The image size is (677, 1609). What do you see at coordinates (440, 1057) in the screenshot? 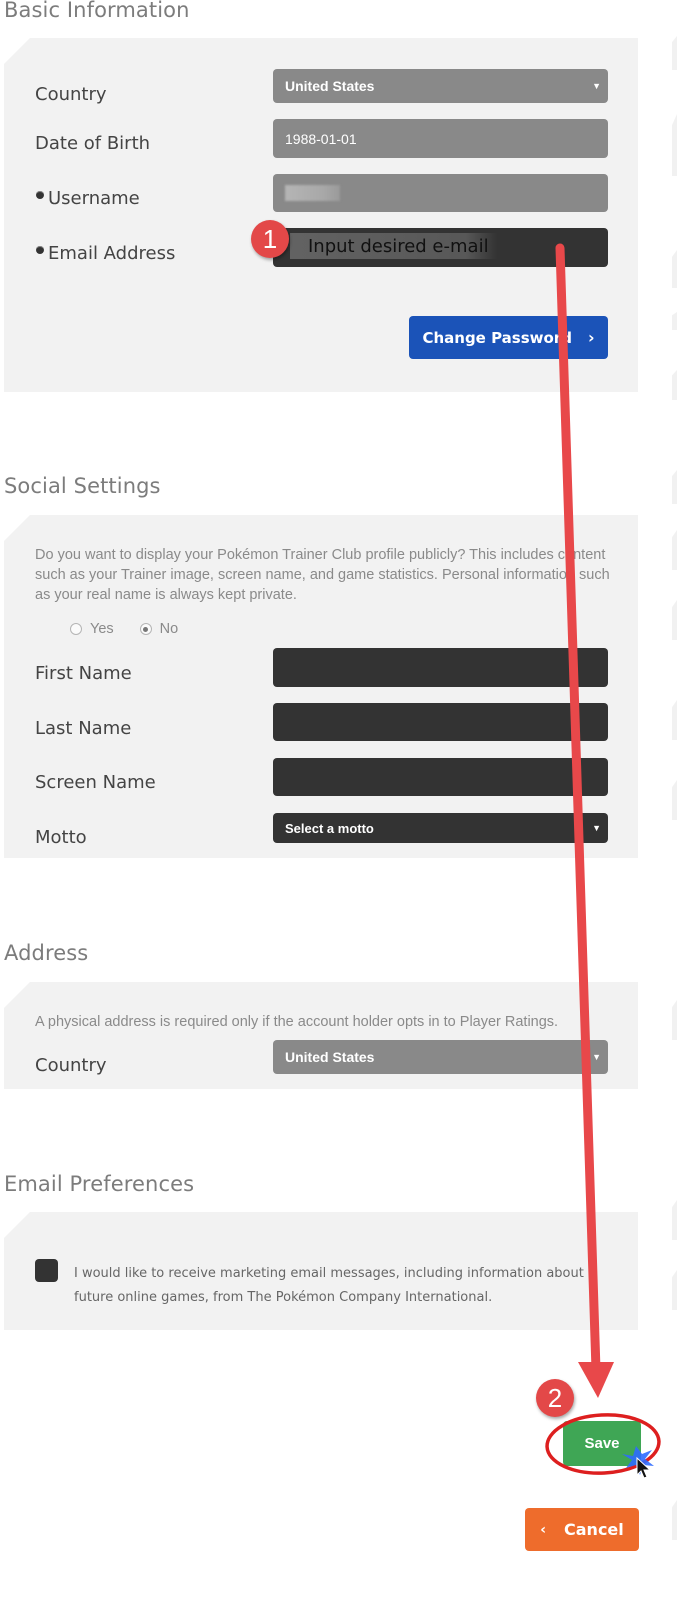
I see `address-country-select: United States ▼` at bounding box center [440, 1057].